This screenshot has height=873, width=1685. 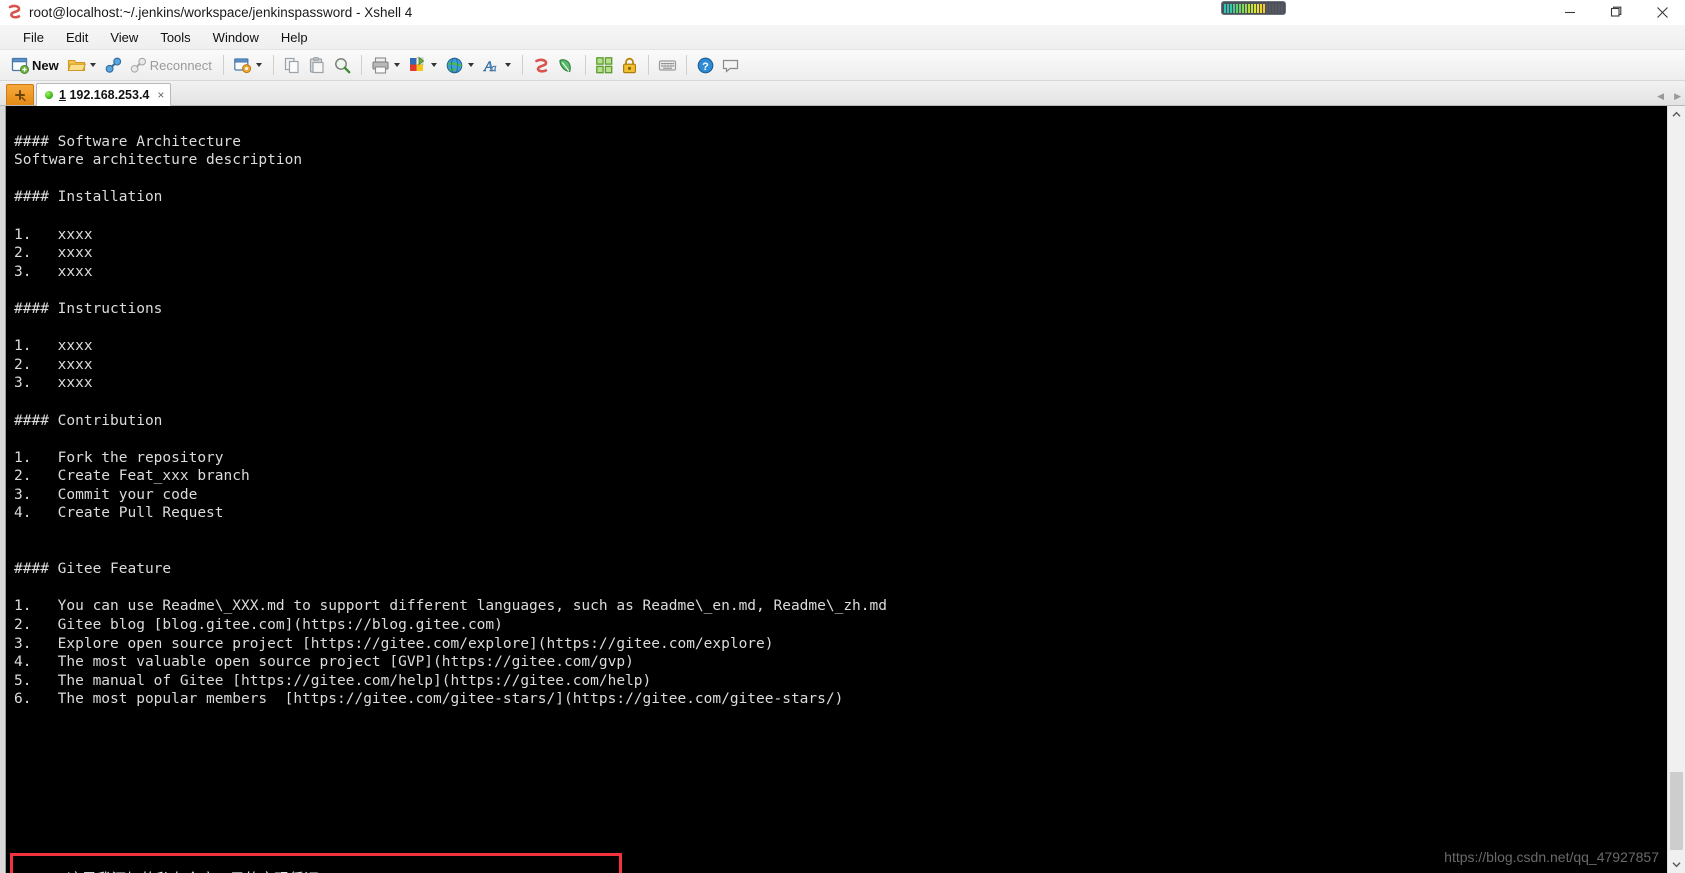 I want to click on terminal-line: #### Installation, so click(x=88, y=197).